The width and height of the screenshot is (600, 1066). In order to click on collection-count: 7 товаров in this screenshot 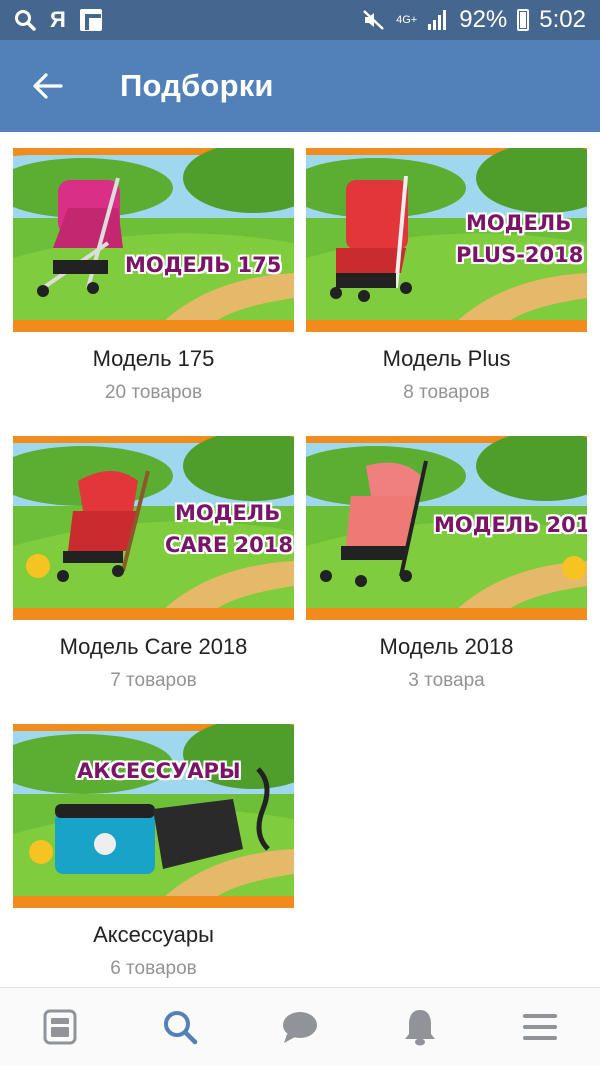, I will do `click(153, 680)`.